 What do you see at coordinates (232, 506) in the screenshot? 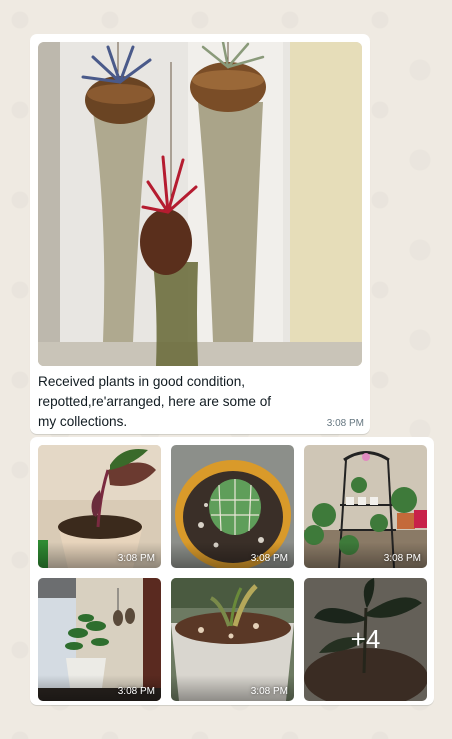
I see `cactus-pot-photo: 3:08 PM` at bounding box center [232, 506].